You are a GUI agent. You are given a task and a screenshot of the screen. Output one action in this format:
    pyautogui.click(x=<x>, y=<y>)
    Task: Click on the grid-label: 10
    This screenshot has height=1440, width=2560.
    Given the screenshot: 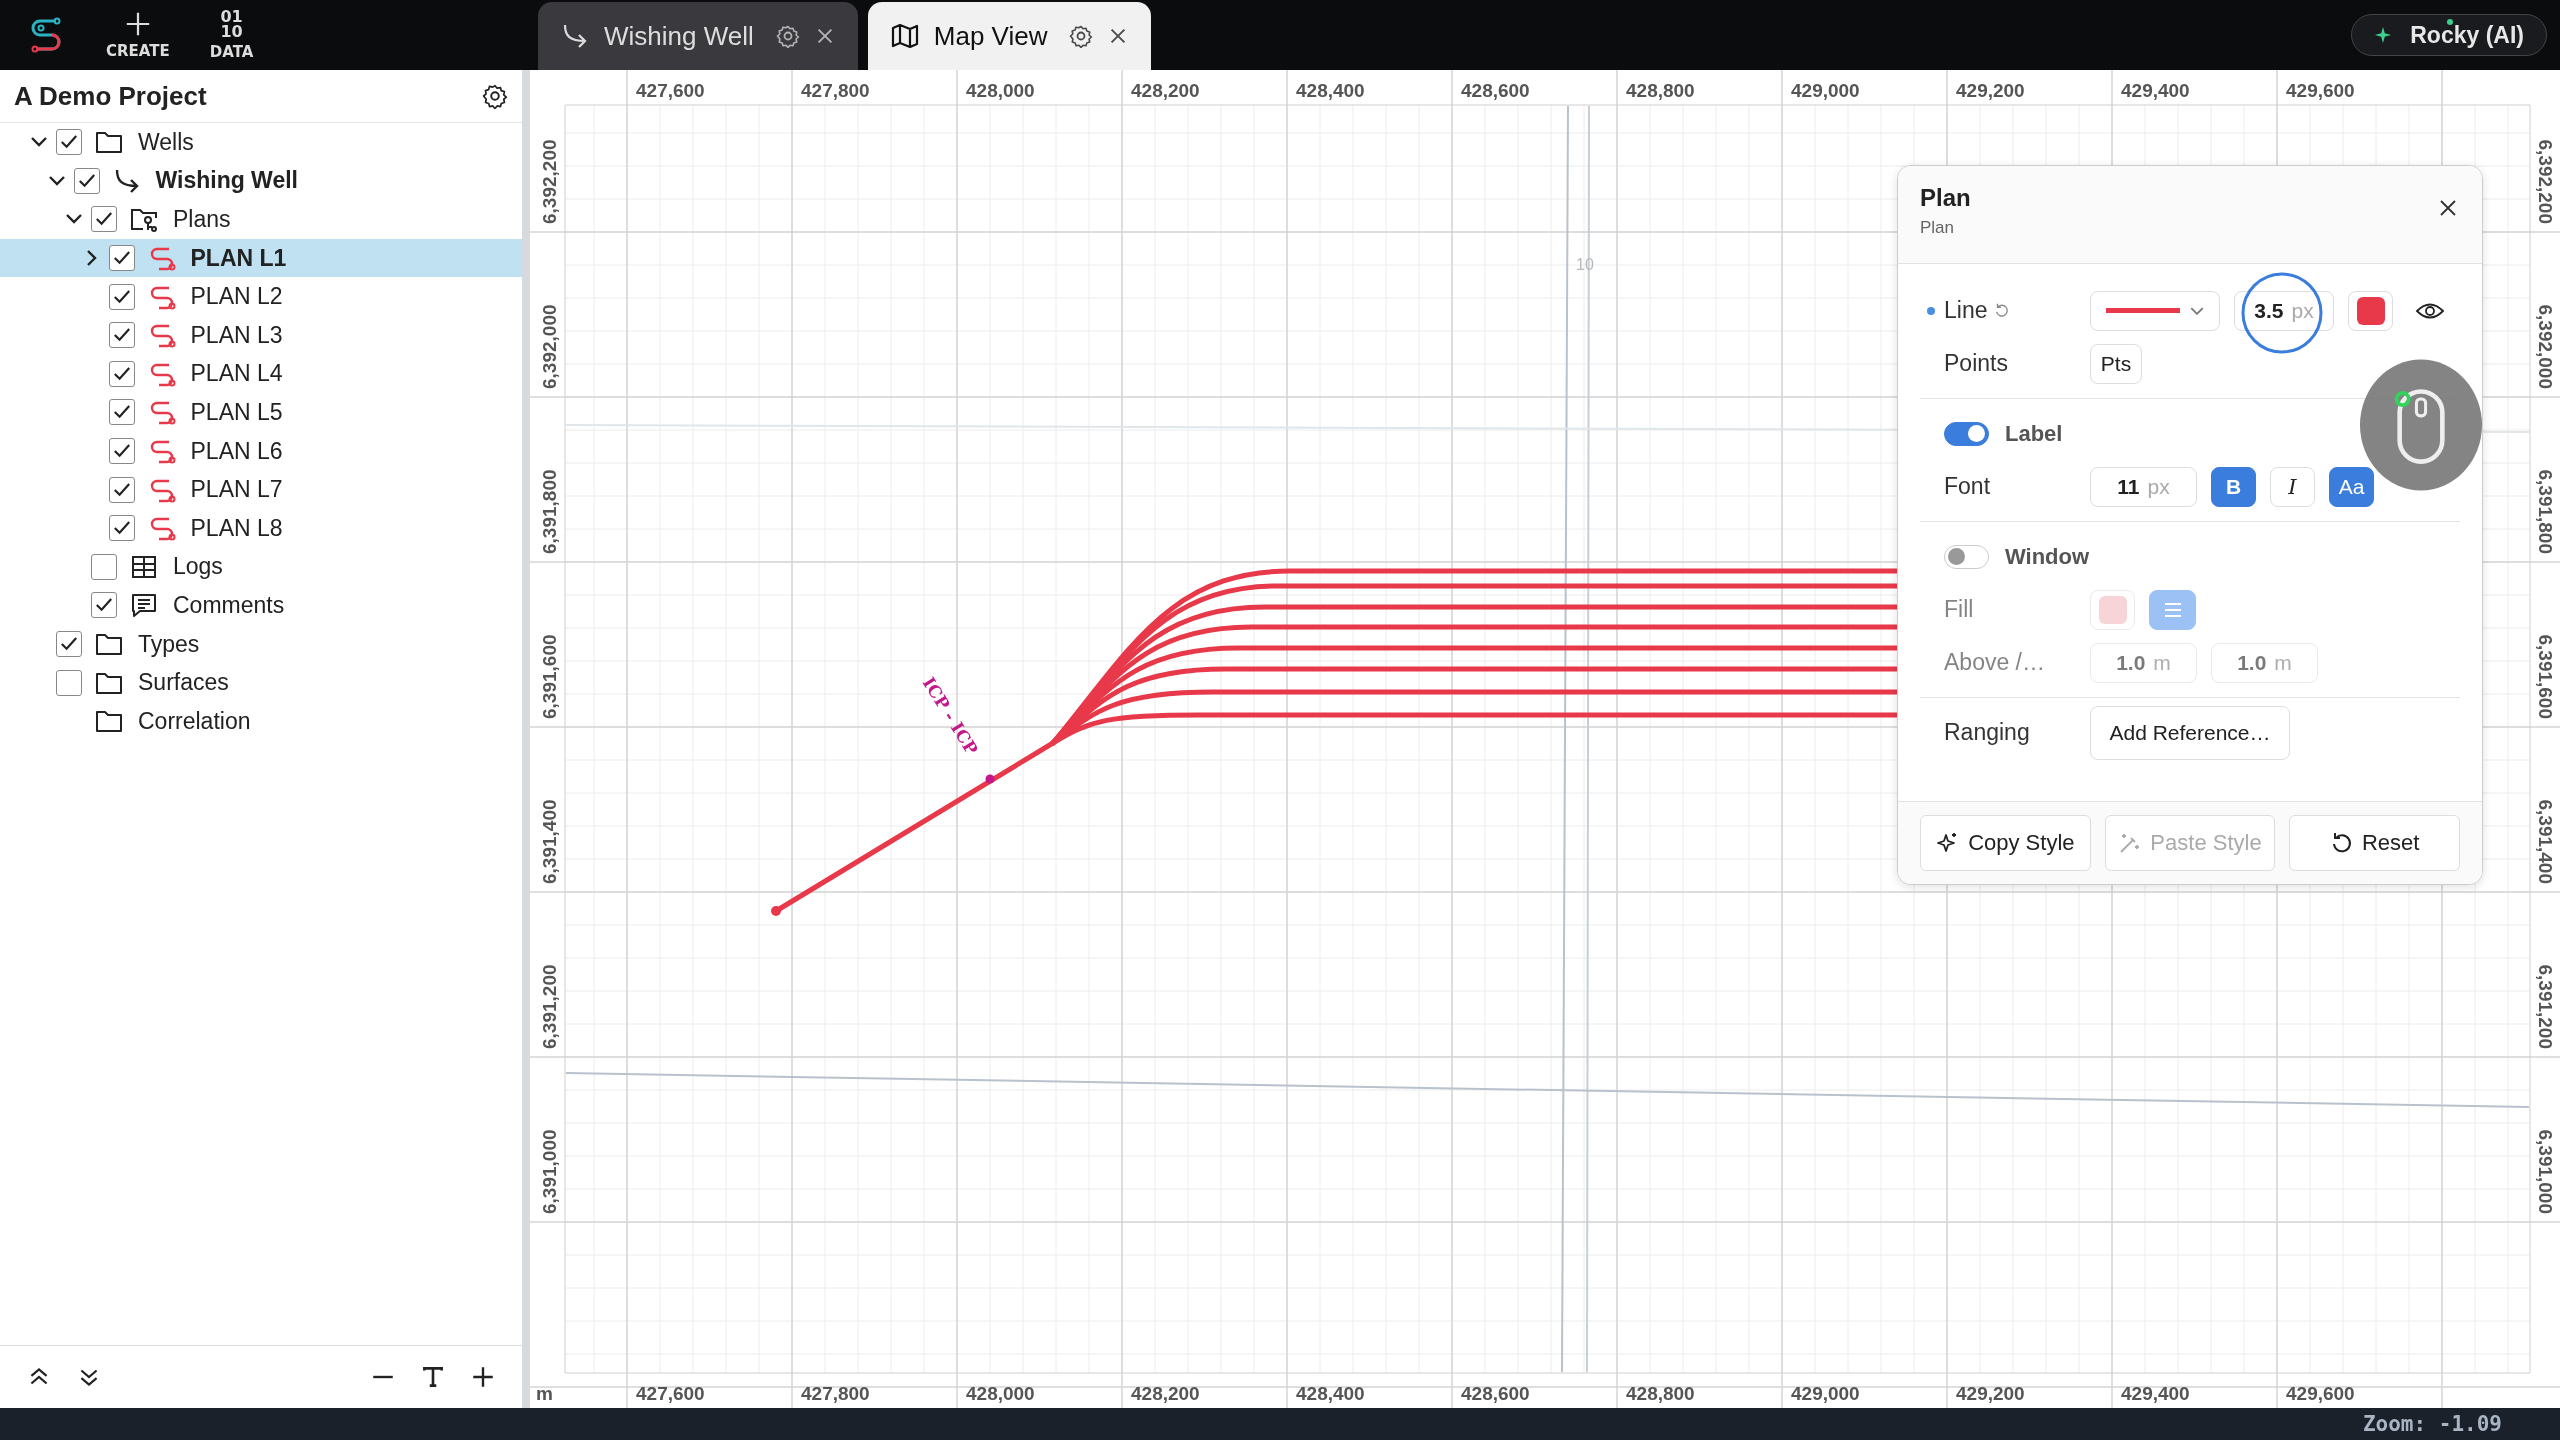 What is the action you would take?
    pyautogui.click(x=1585, y=264)
    